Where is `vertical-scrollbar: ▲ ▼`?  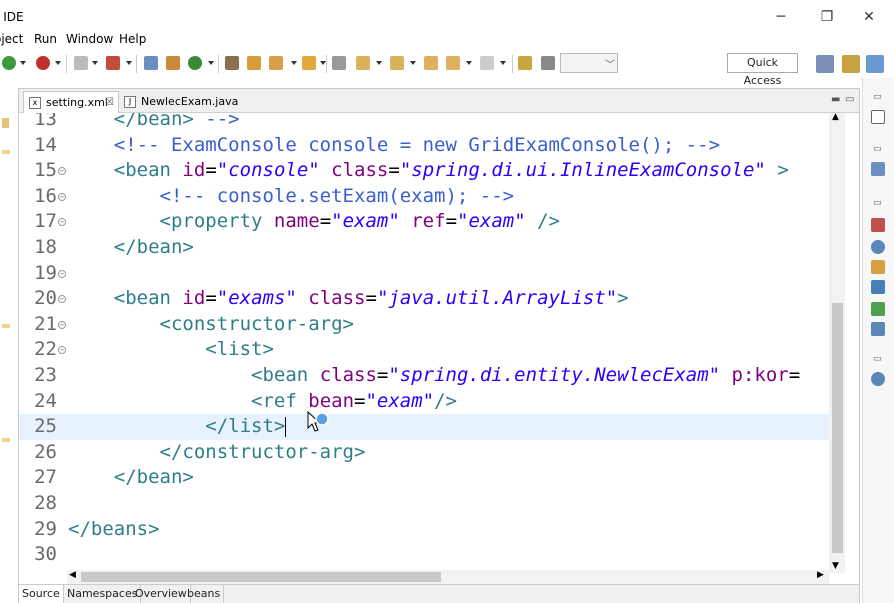
vertical-scrollbar: ▲ ▼ is located at coordinates (837, 342).